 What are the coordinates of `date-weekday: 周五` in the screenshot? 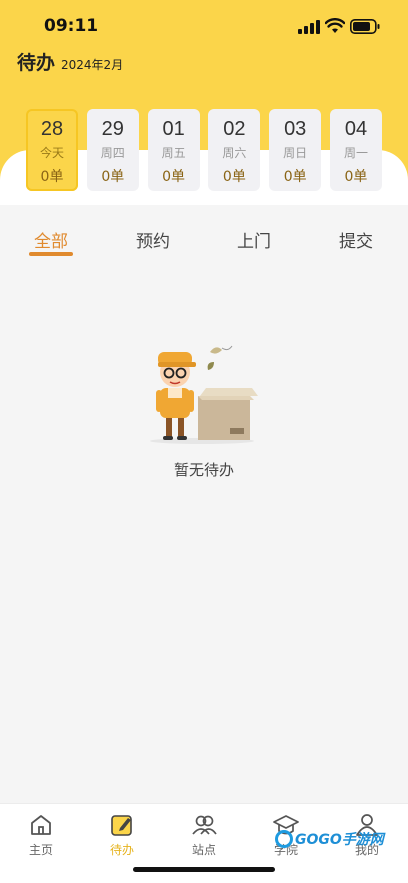 It's located at (173, 153).